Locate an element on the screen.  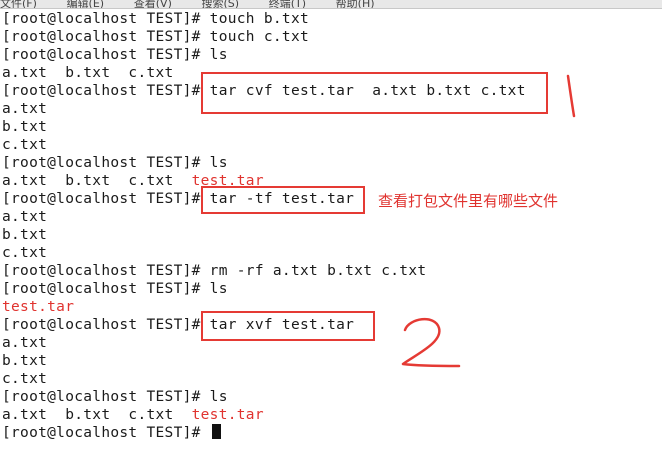
terminal-line: a.txt b.txt c.txt test.tar is located at coordinates (133, 415).